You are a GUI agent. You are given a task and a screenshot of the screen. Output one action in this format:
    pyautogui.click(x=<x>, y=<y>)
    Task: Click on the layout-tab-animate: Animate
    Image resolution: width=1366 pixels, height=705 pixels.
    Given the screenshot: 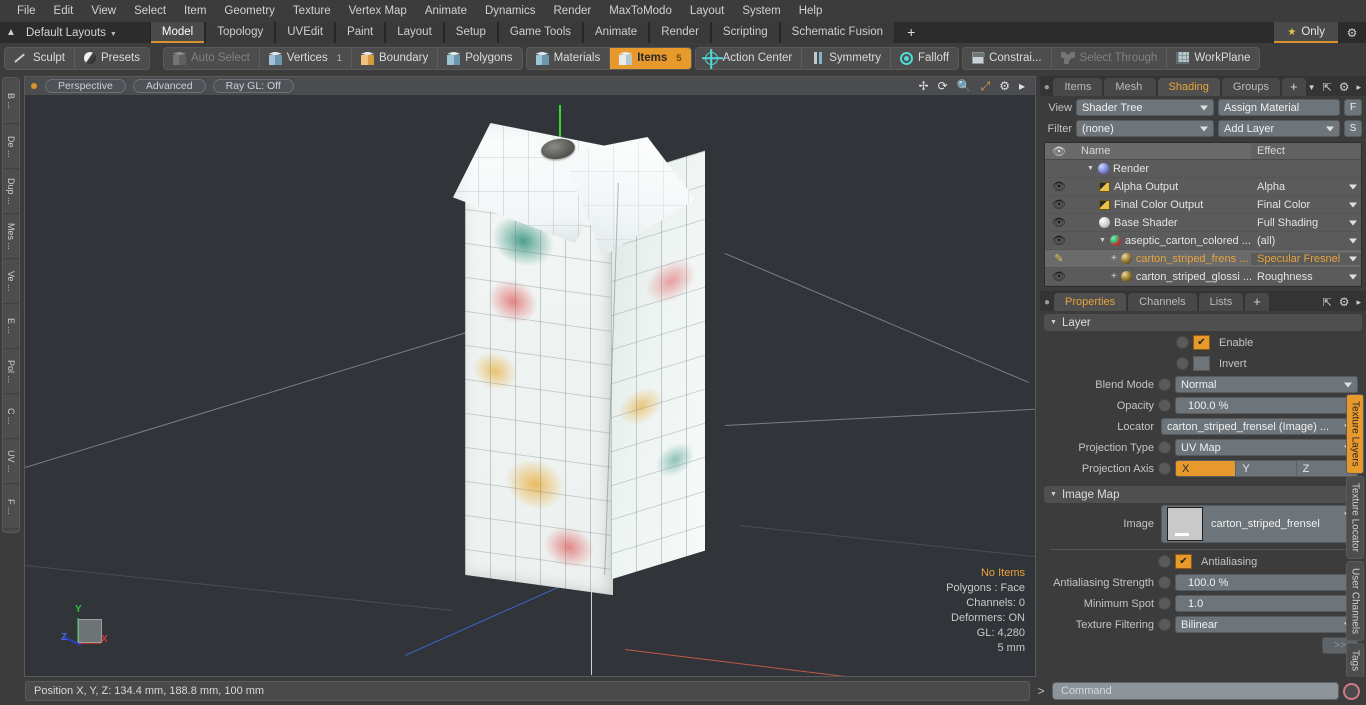 What is the action you would take?
    pyautogui.click(x=616, y=32)
    